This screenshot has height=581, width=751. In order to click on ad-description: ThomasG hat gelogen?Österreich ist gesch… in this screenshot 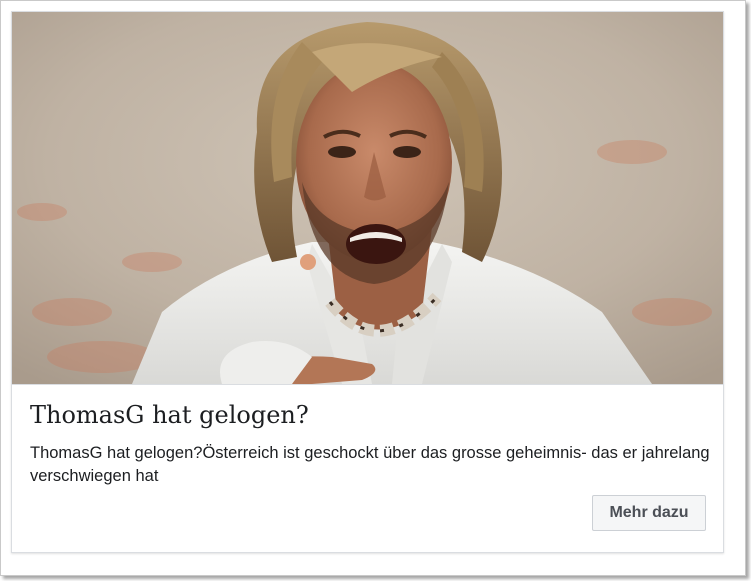, I will do `click(370, 464)`.